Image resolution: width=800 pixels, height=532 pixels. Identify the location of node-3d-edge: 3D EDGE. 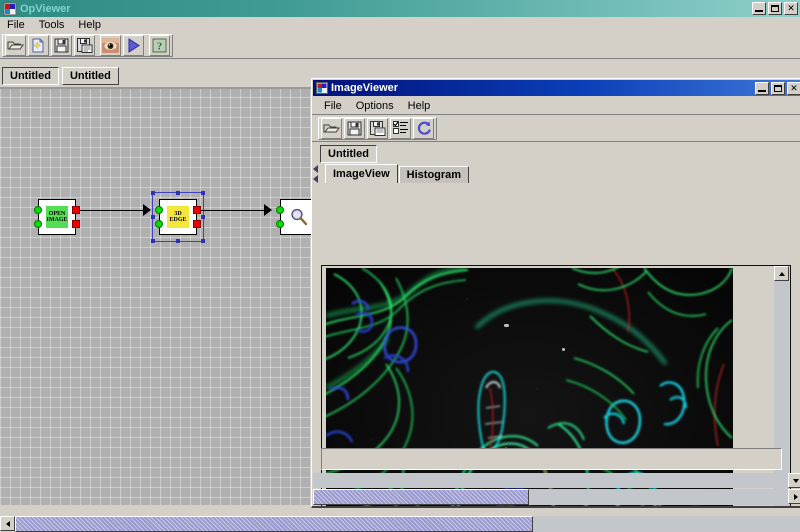
(178, 217).